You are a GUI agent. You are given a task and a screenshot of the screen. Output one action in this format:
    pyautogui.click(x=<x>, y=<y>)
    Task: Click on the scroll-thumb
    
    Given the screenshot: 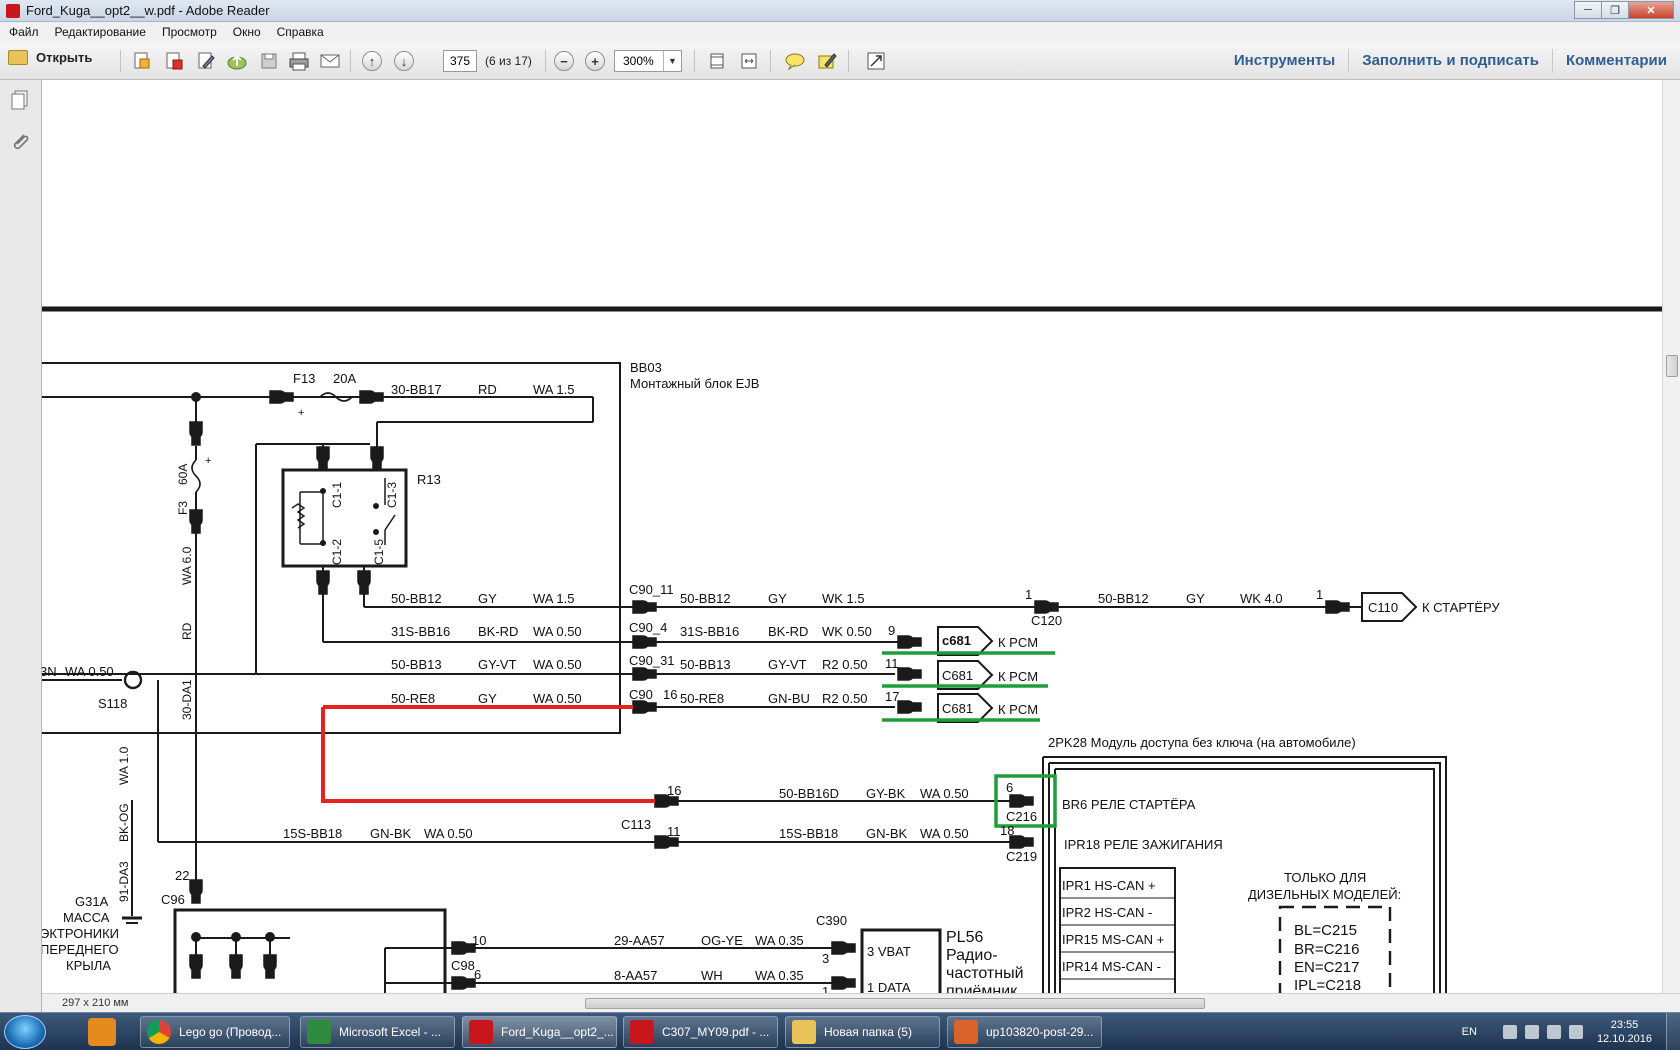 What is the action you would take?
    pyautogui.click(x=1672, y=366)
    